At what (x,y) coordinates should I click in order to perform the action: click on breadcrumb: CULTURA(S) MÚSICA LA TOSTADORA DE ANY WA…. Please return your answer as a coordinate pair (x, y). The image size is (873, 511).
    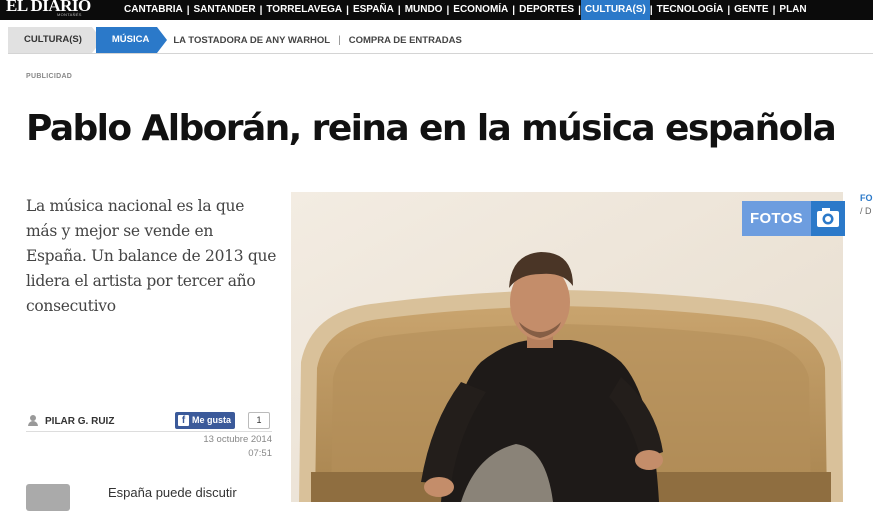
    Looking at the image, I should click on (235, 40).